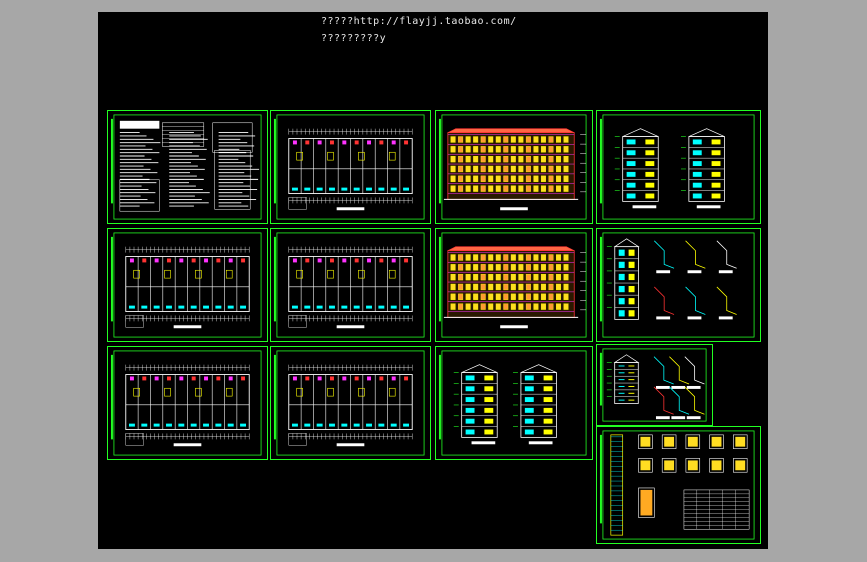 The image size is (867, 562). What do you see at coordinates (354, 38) in the screenshot?
I see `header-caption-text: ?????????y` at bounding box center [354, 38].